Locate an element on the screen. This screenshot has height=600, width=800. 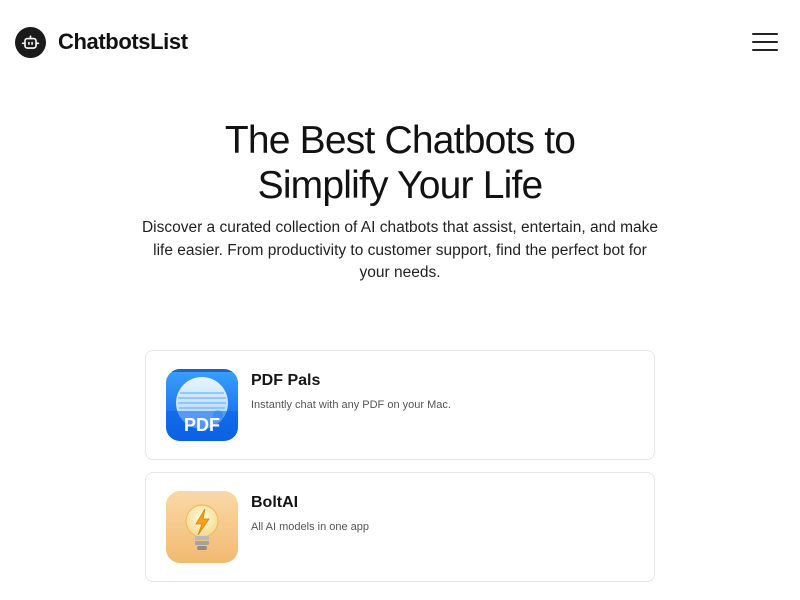
site-header: ChatbotsList is located at coordinates (400, 42).